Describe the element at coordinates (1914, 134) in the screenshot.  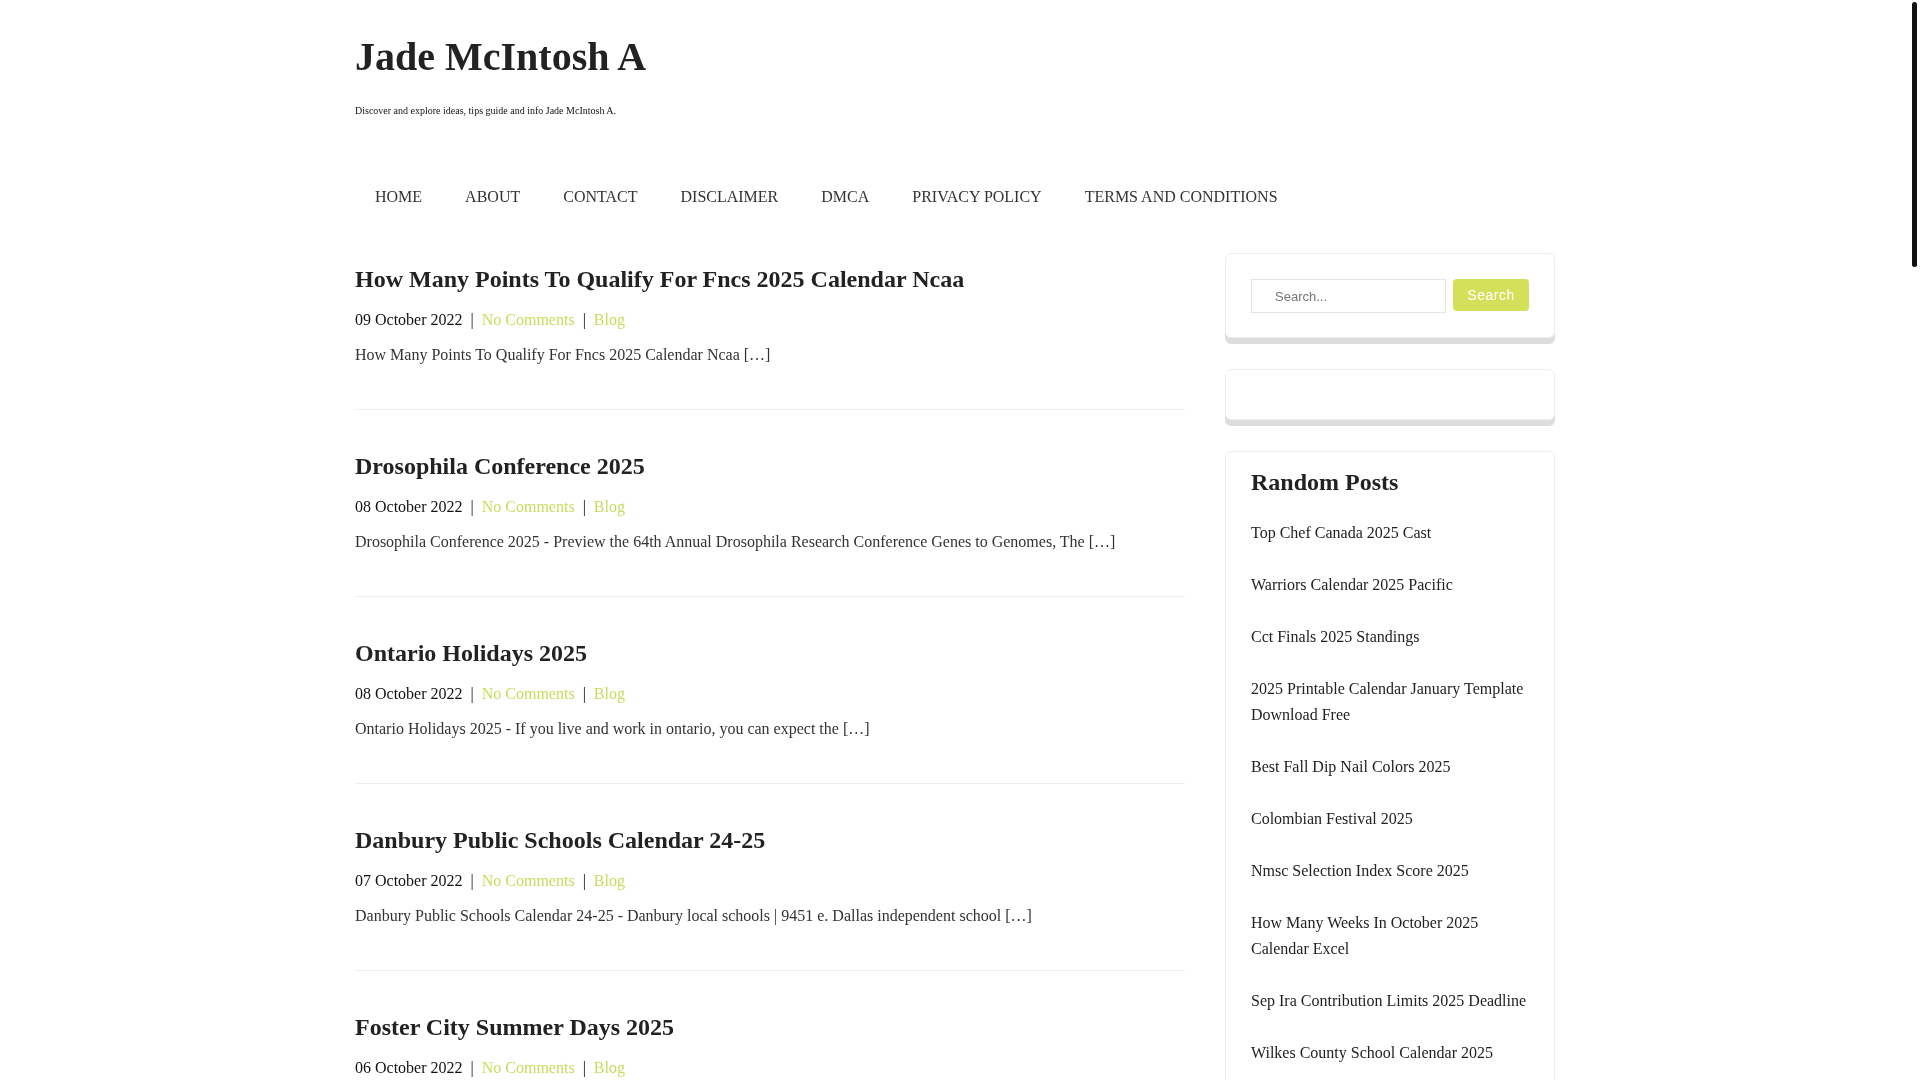
I see `scrollbar-thumb` at that location.